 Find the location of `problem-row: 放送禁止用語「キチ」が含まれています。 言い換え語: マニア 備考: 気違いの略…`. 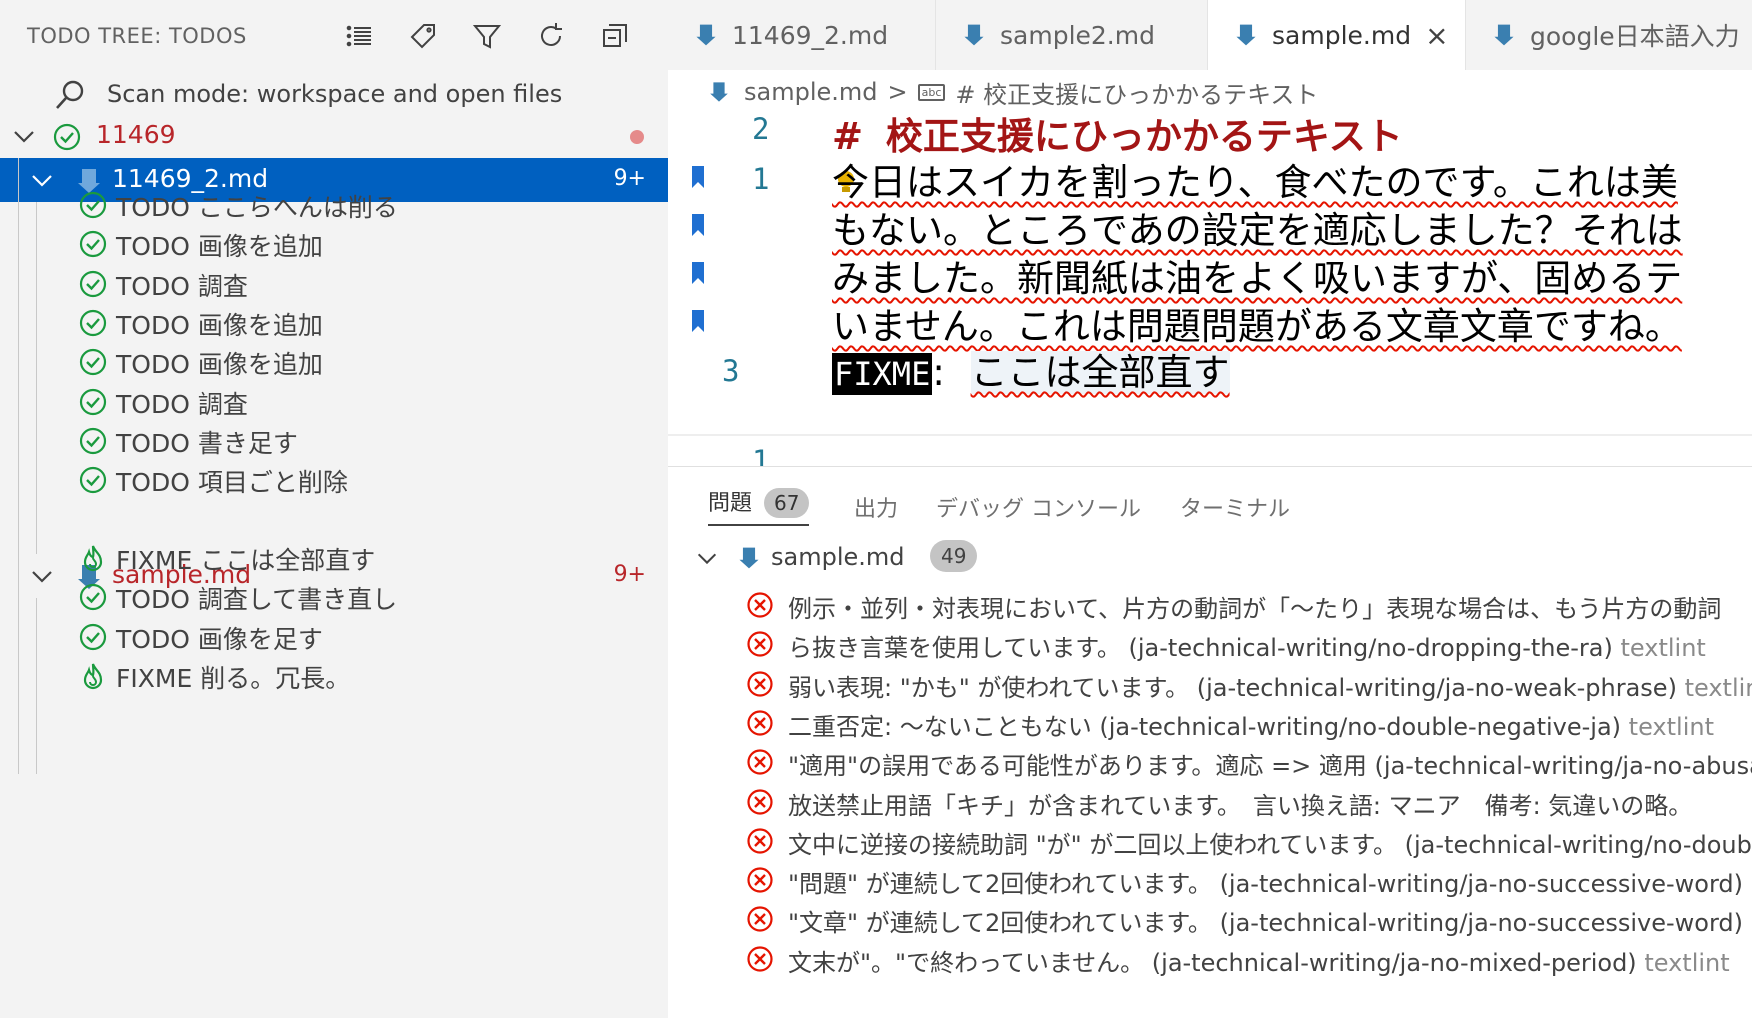

problem-row: 放送禁止用語「キチ」が含まれています。 言い換え語: マニア 備考: 気違いの略… is located at coordinates (1210, 802).